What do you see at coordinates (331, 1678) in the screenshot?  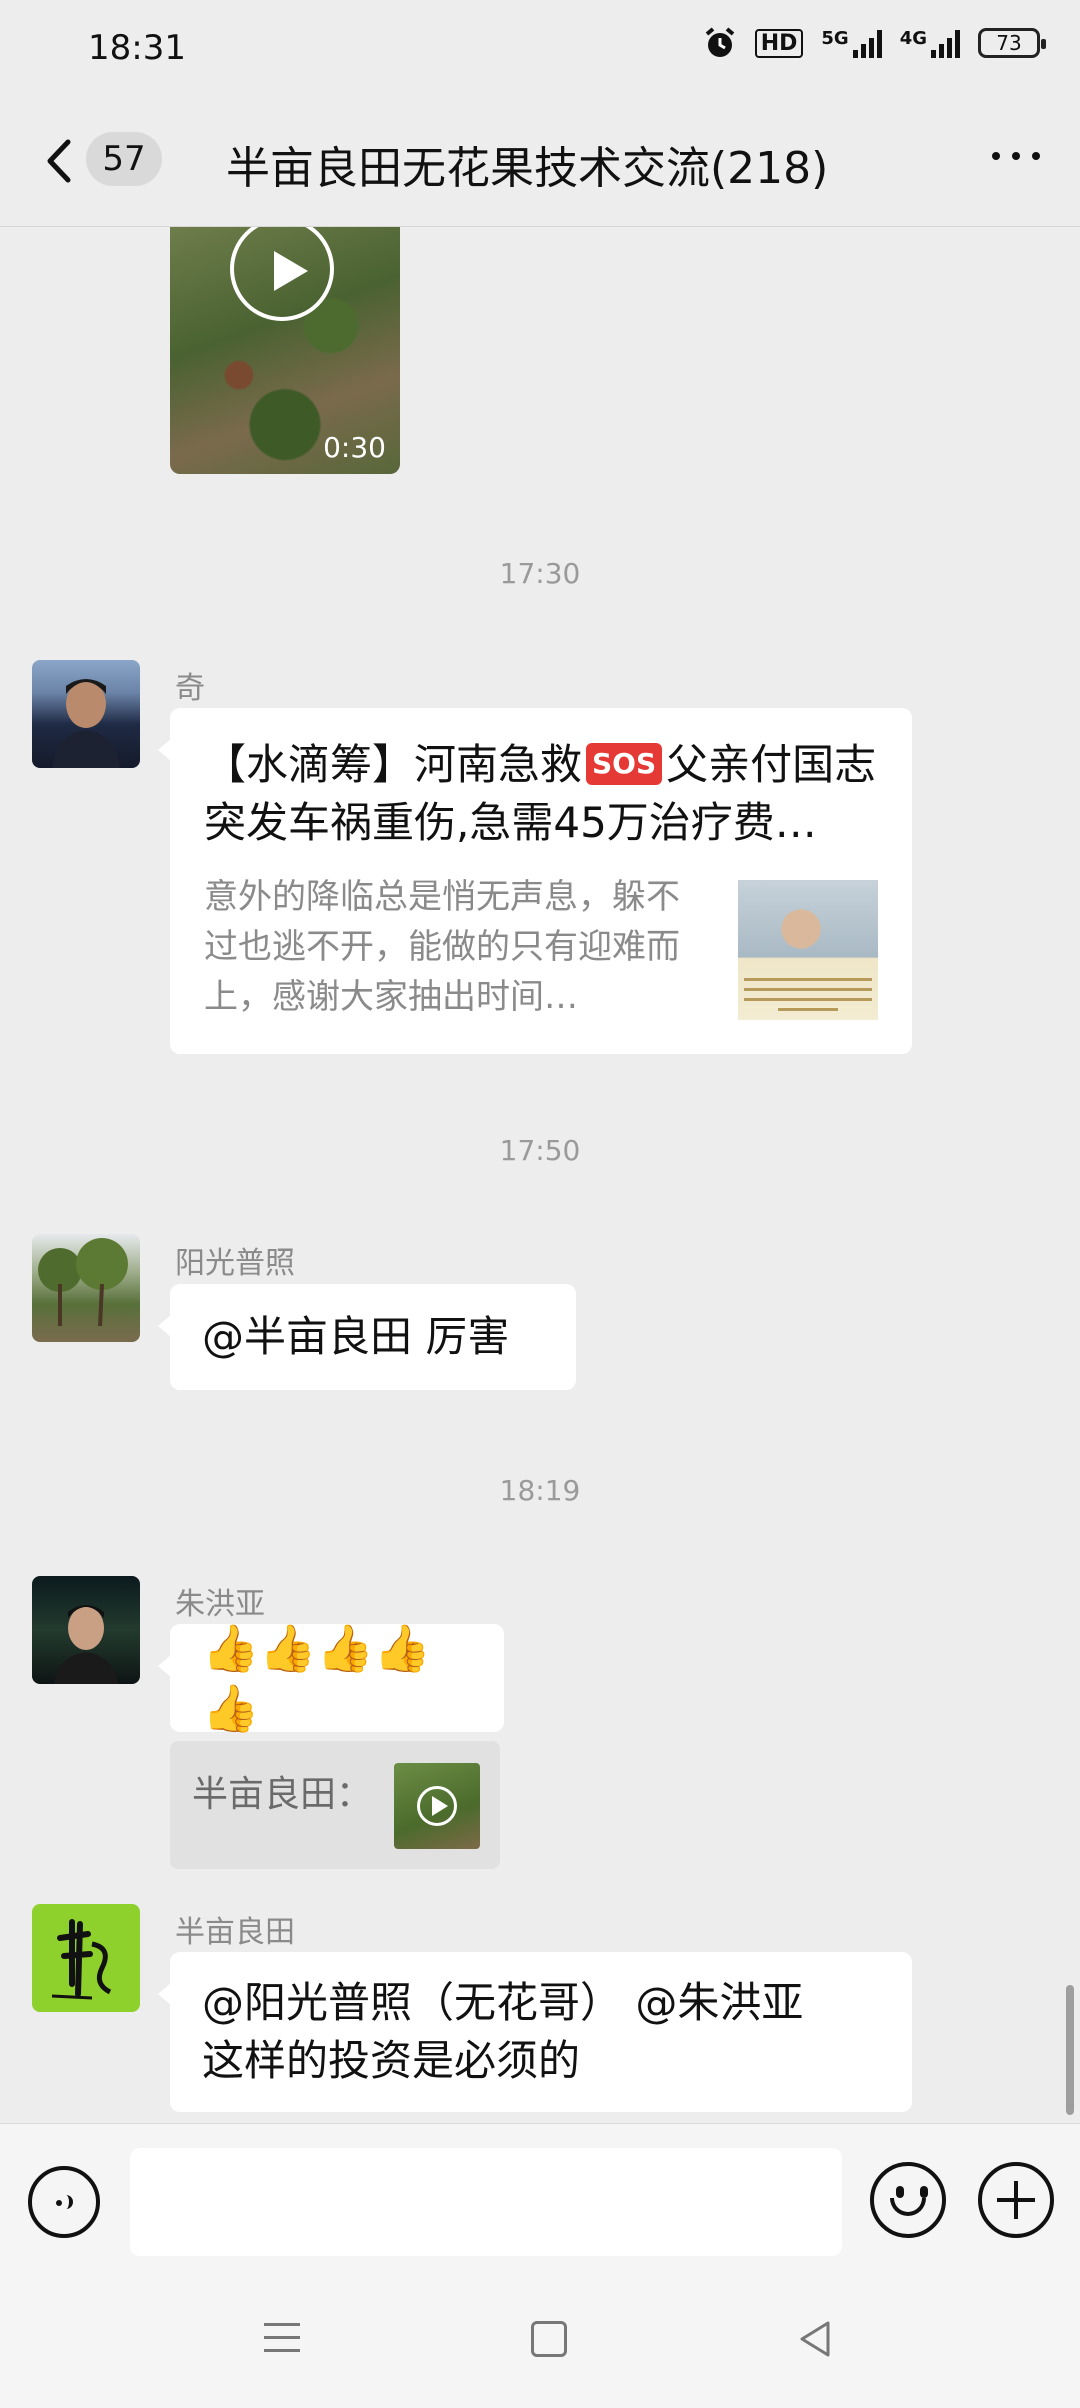 I see `text-message: 👍👍👍👍👍` at bounding box center [331, 1678].